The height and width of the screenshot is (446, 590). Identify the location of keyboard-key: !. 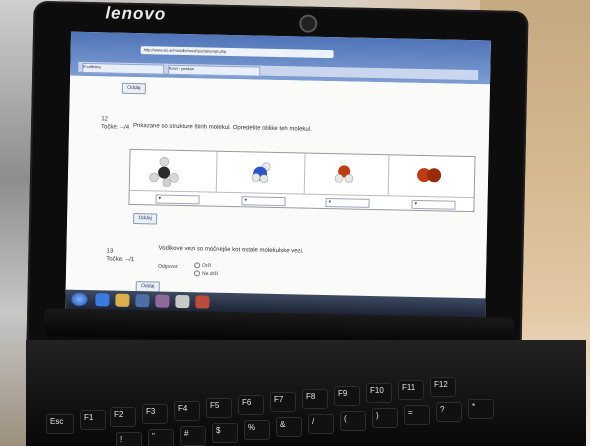
(129, 439).